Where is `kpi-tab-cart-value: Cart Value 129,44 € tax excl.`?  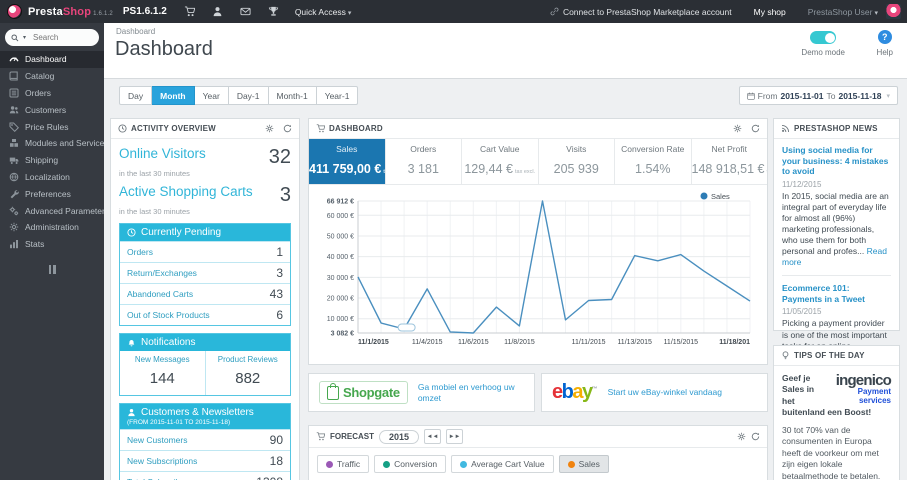
kpi-tab-cart-value: Cart Value 129,44 € tax excl. is located at coordinates (500, 161).